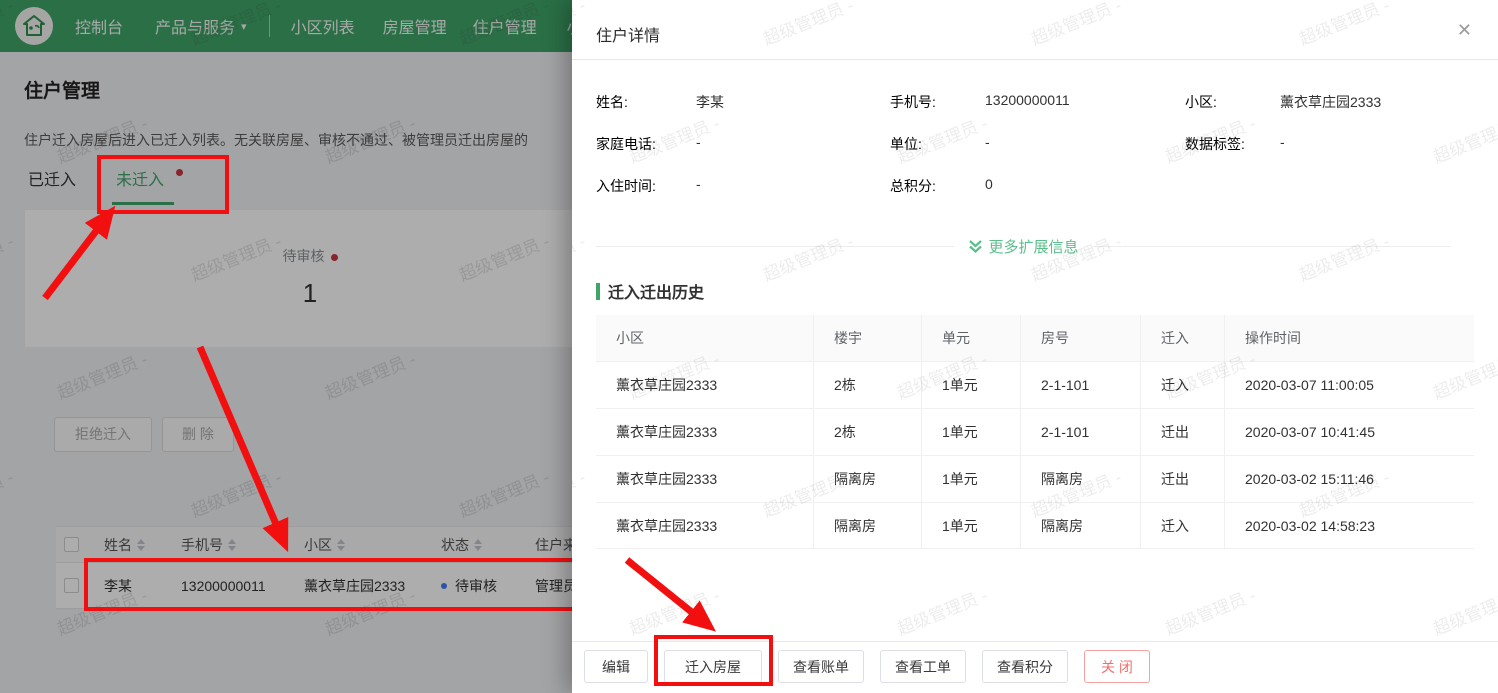 The height and width of the screenshot is (693, 1498). I want to click on field-value-data-tag: -, so click(1282, 142).